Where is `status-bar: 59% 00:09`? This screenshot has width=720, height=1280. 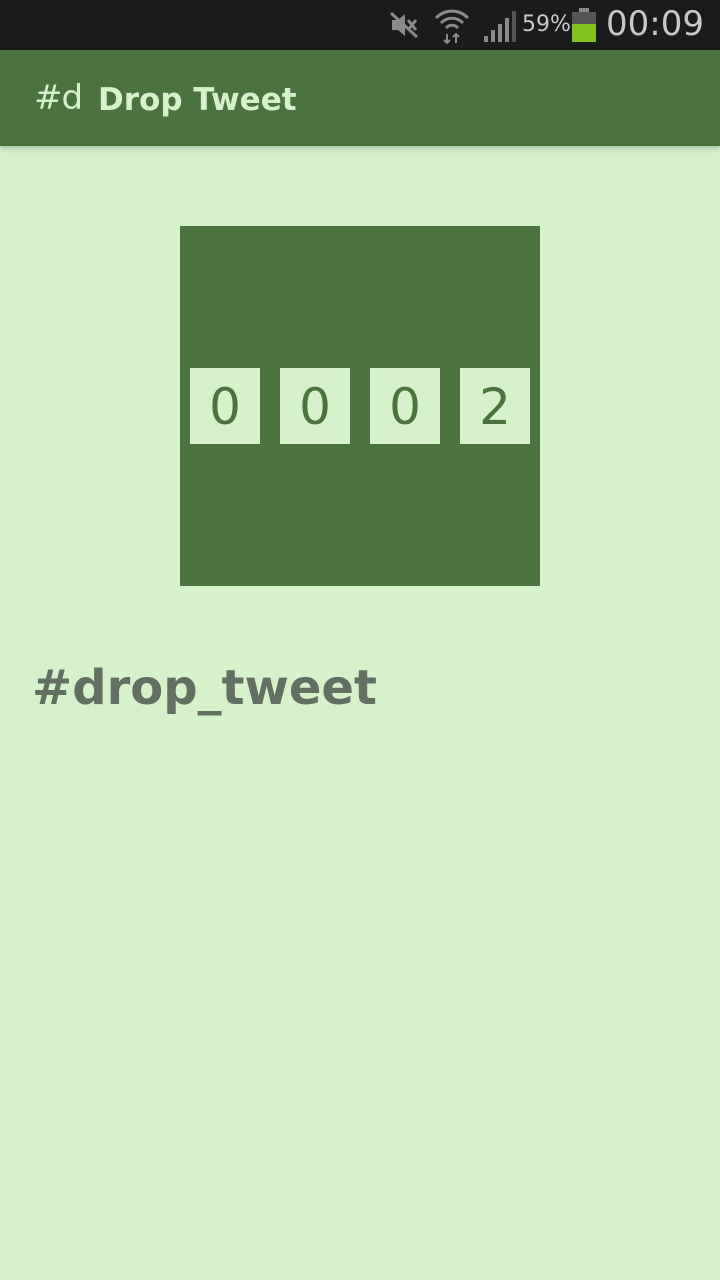 status-bar: 59% 00:09 is located at coordinates (360, 25).